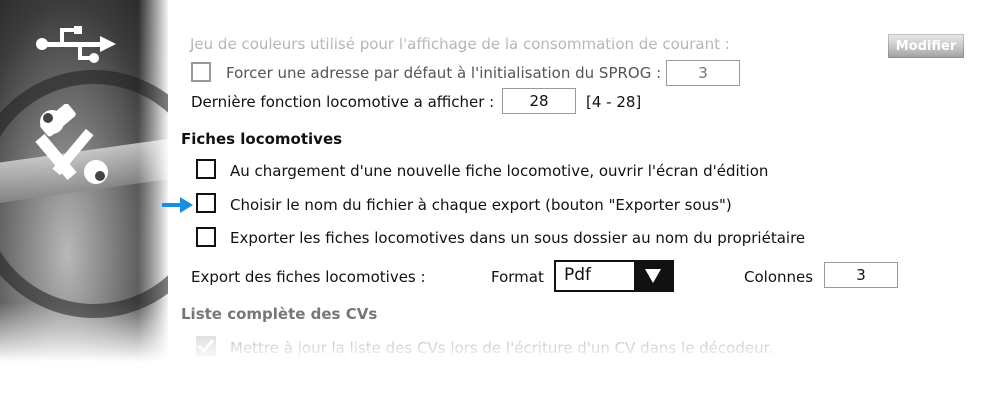  I want to click on format-select-value: Pdf, so click(578, 275).